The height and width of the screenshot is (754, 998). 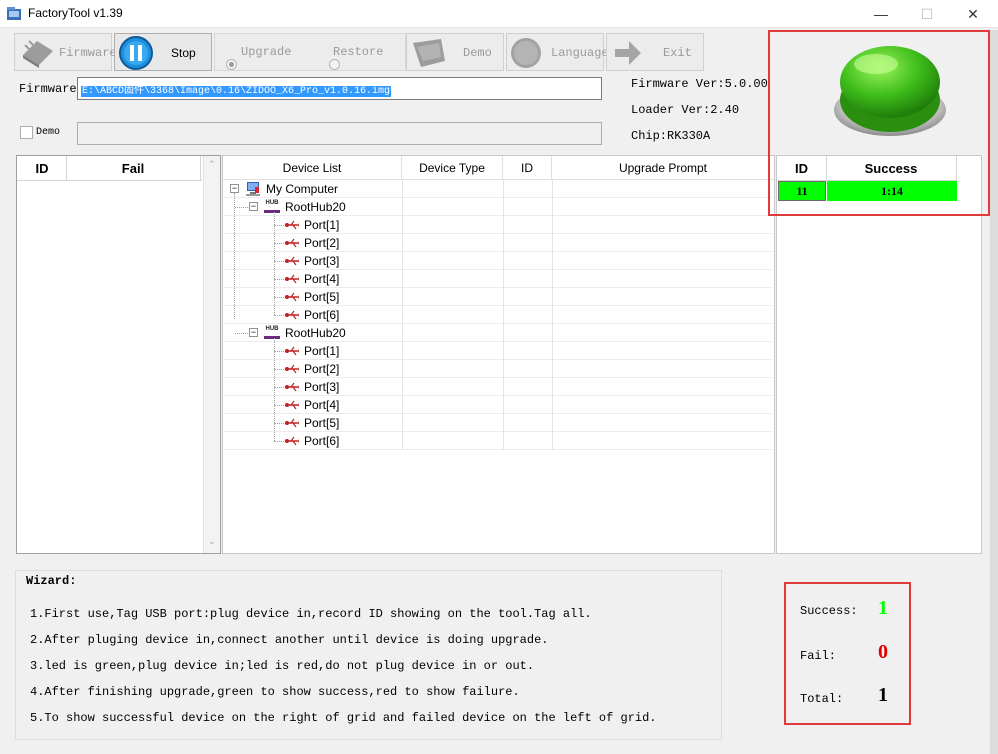 What do you see at coordinates (136, 53) in the screenshot?
I see `pause-icon` at bounding box center [136, 53].